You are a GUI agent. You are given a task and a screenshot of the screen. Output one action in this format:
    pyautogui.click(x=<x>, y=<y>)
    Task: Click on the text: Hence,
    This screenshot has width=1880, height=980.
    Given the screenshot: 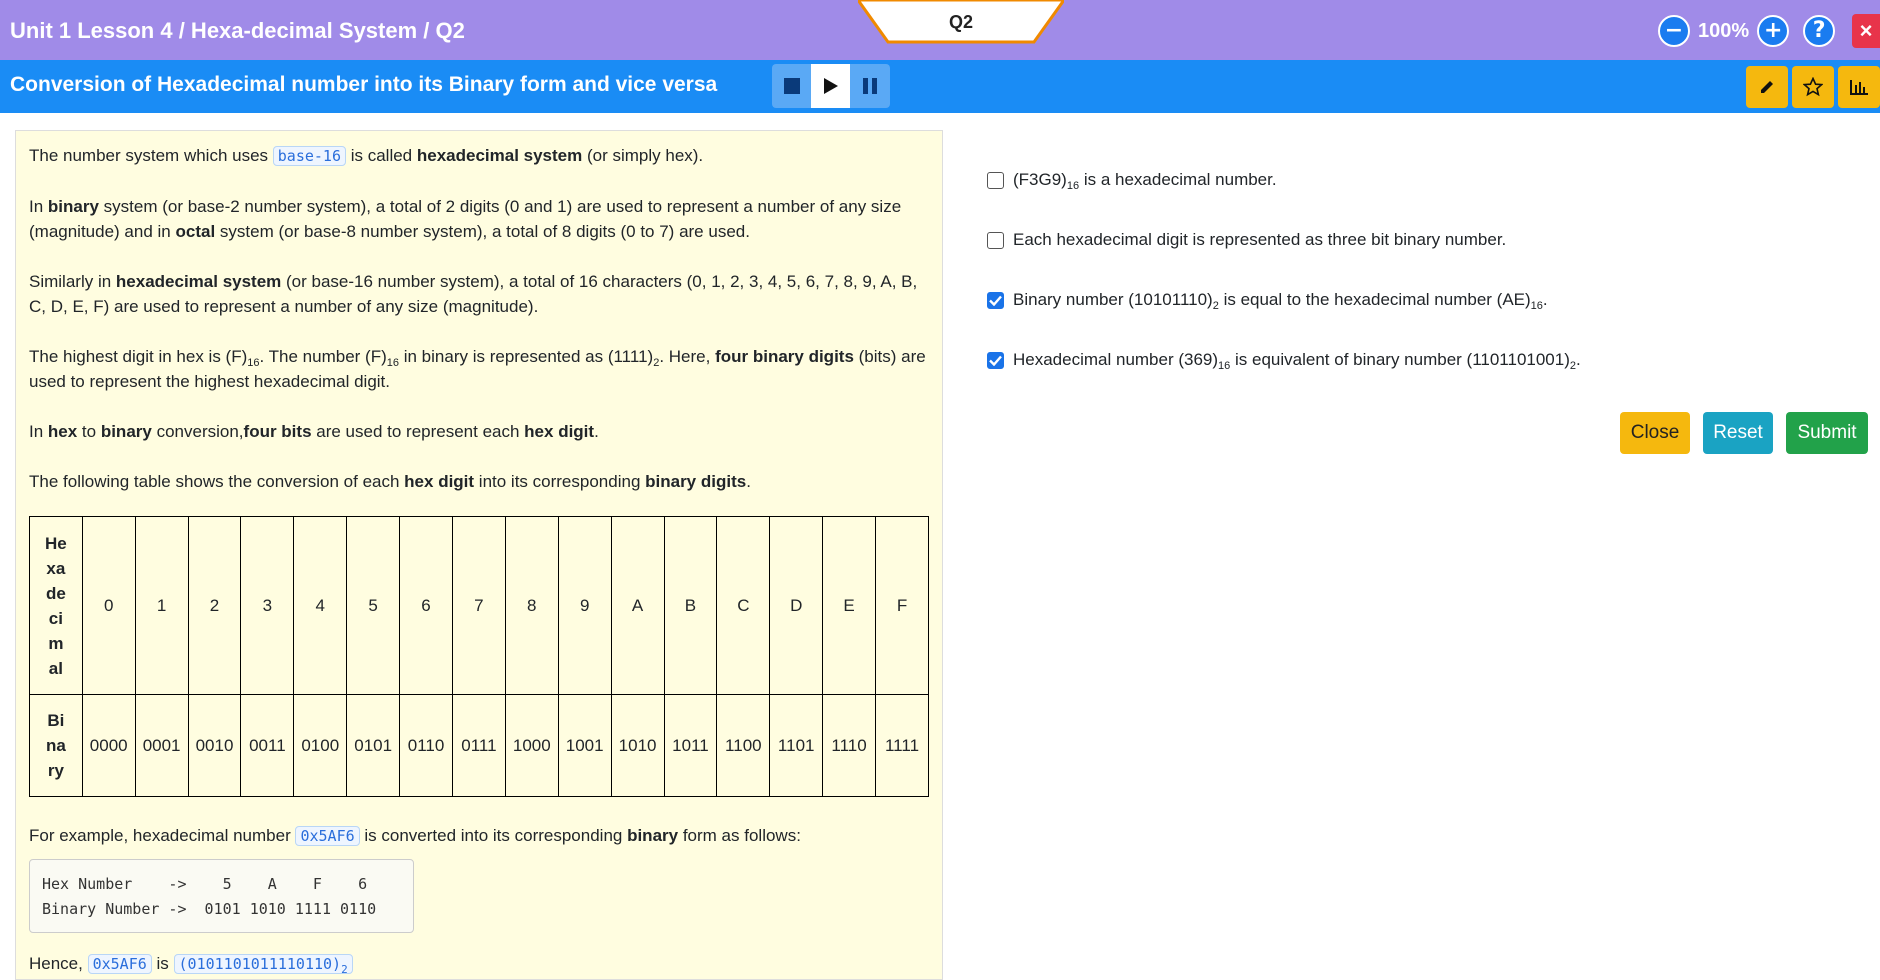 What is the action you would take?
    pyautogui.click(x=58, y=963)
    